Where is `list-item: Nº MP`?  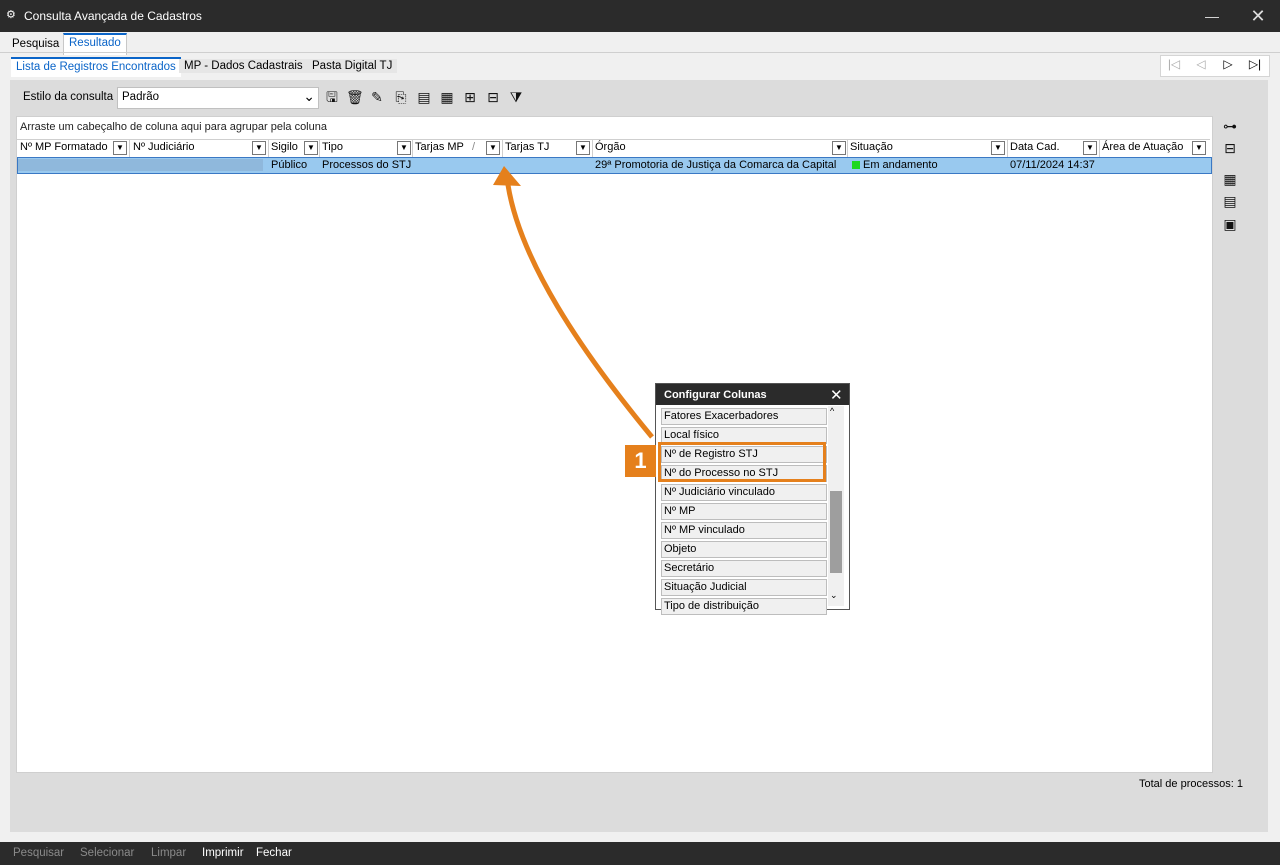 list-item: Nº MP is located at coordinates (744, 511).